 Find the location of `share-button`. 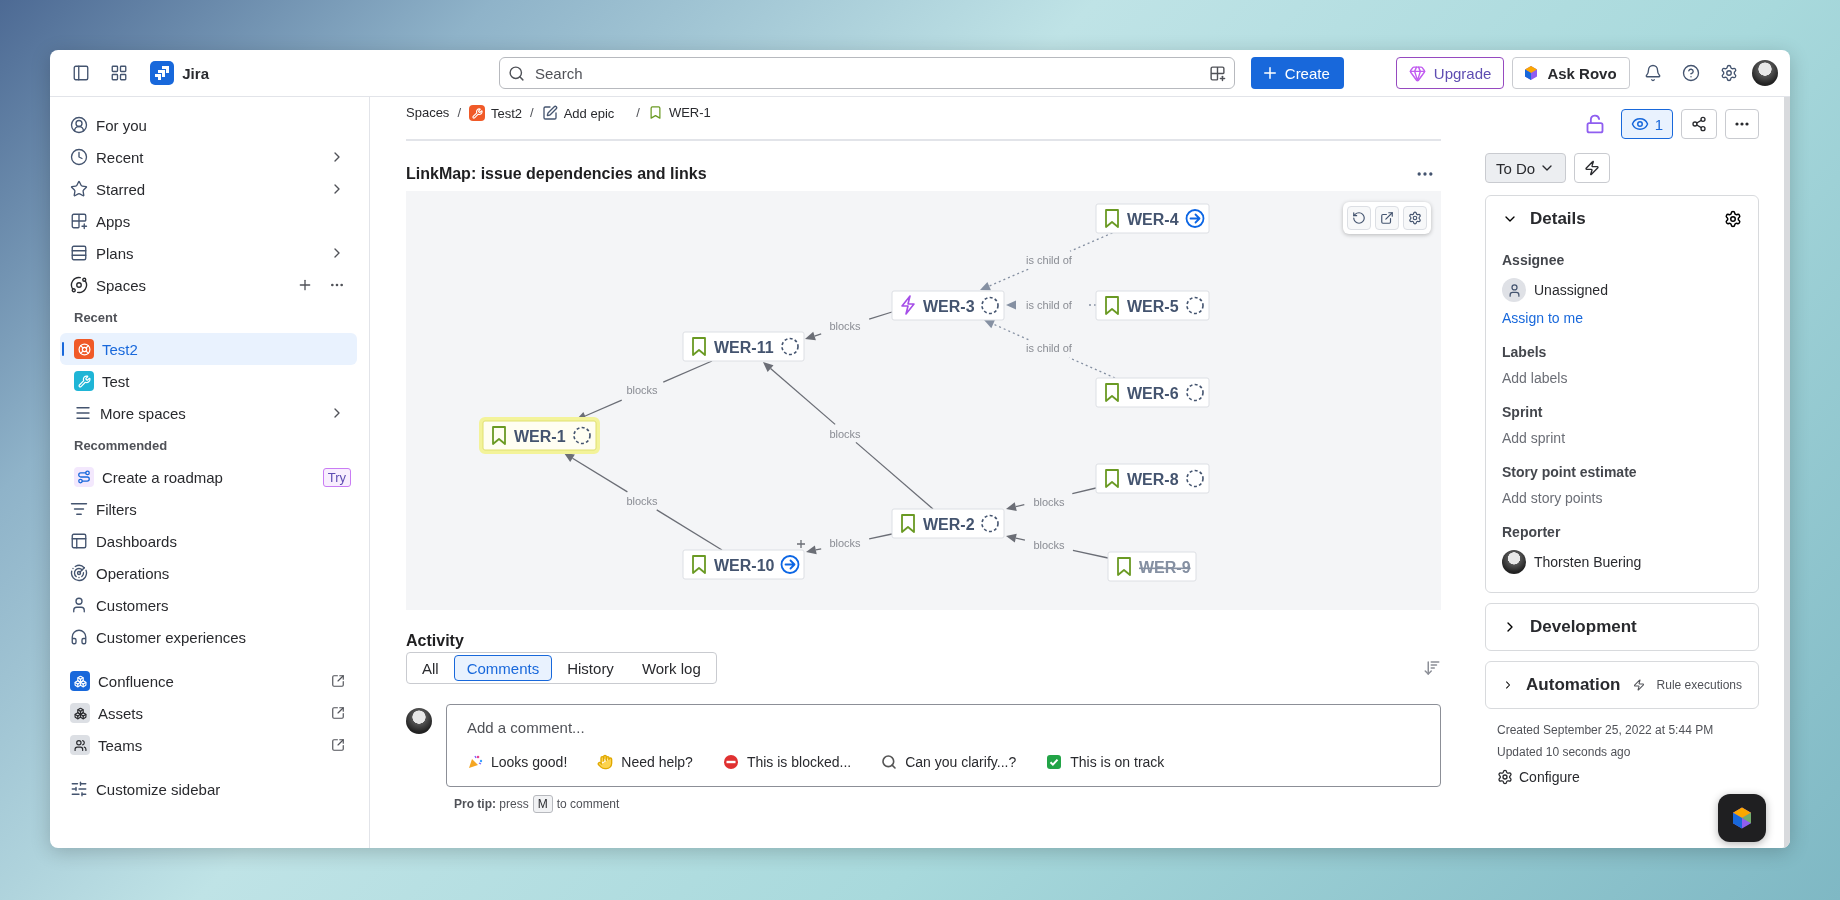

share-button is located at coordinates (1699, 124).